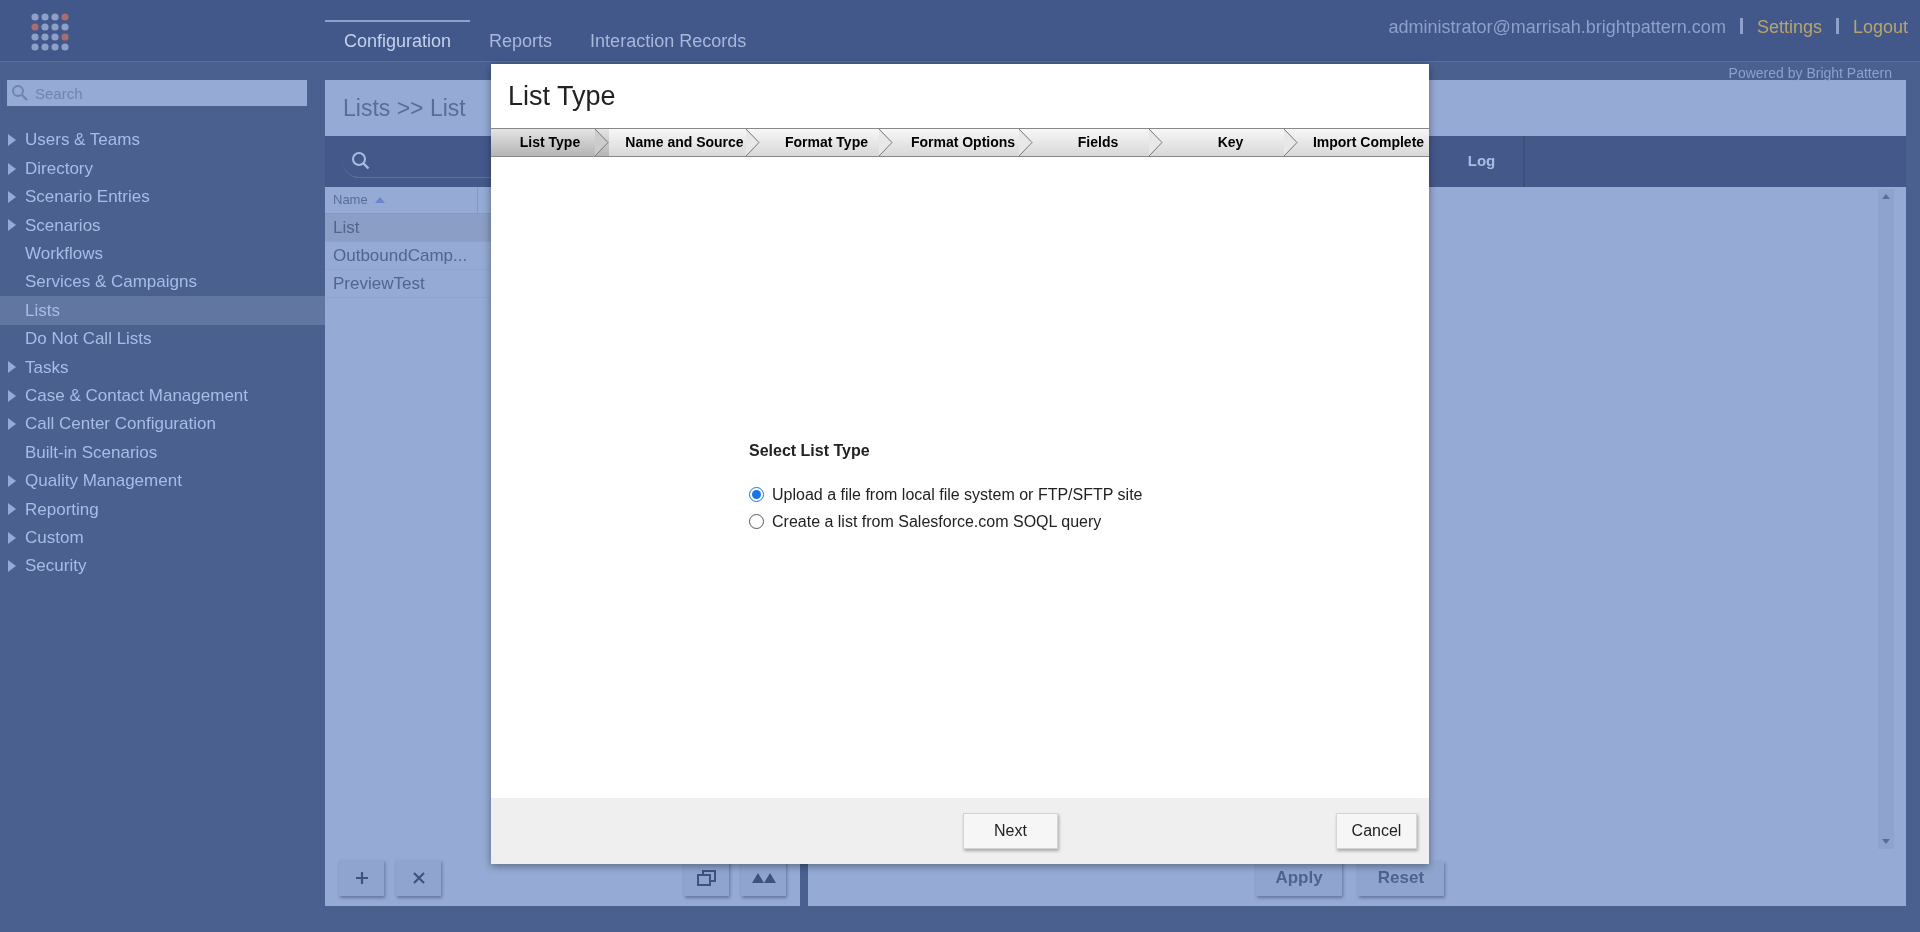  Describe the element at coordinates (1557, 27) in the screenshot. I see `user-email: administrator@marrisah.brightpattern.com` at that location.